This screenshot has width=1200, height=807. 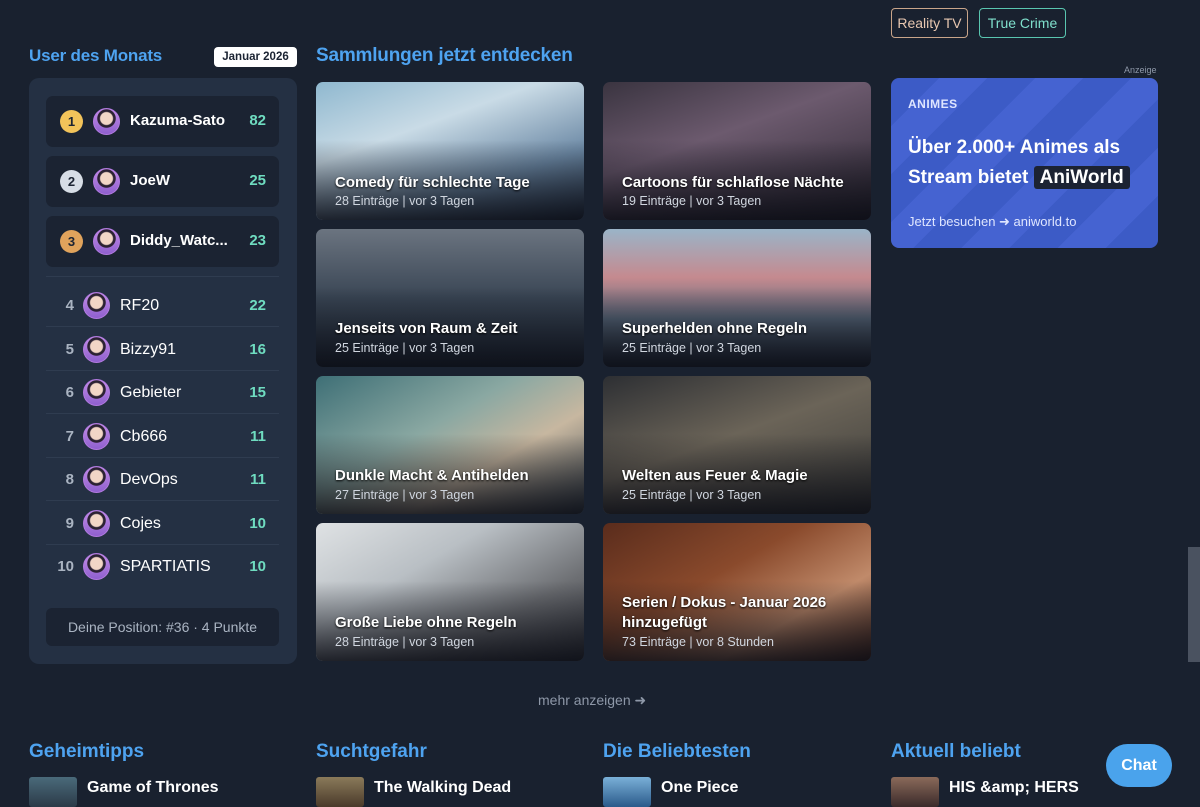 What do you see at coordinates (87, 751) in the screenshot?
I see `section-heading-geheimtipps: Geheimtipps` at bounding box center [87, 751].